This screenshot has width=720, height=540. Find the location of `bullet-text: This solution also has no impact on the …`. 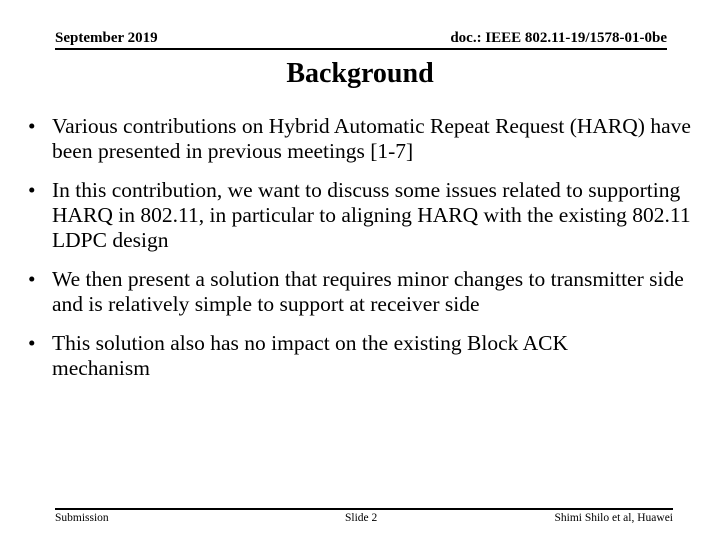

bullet-text: This solution also has no impact on the … is located at coordinates (310, 355).